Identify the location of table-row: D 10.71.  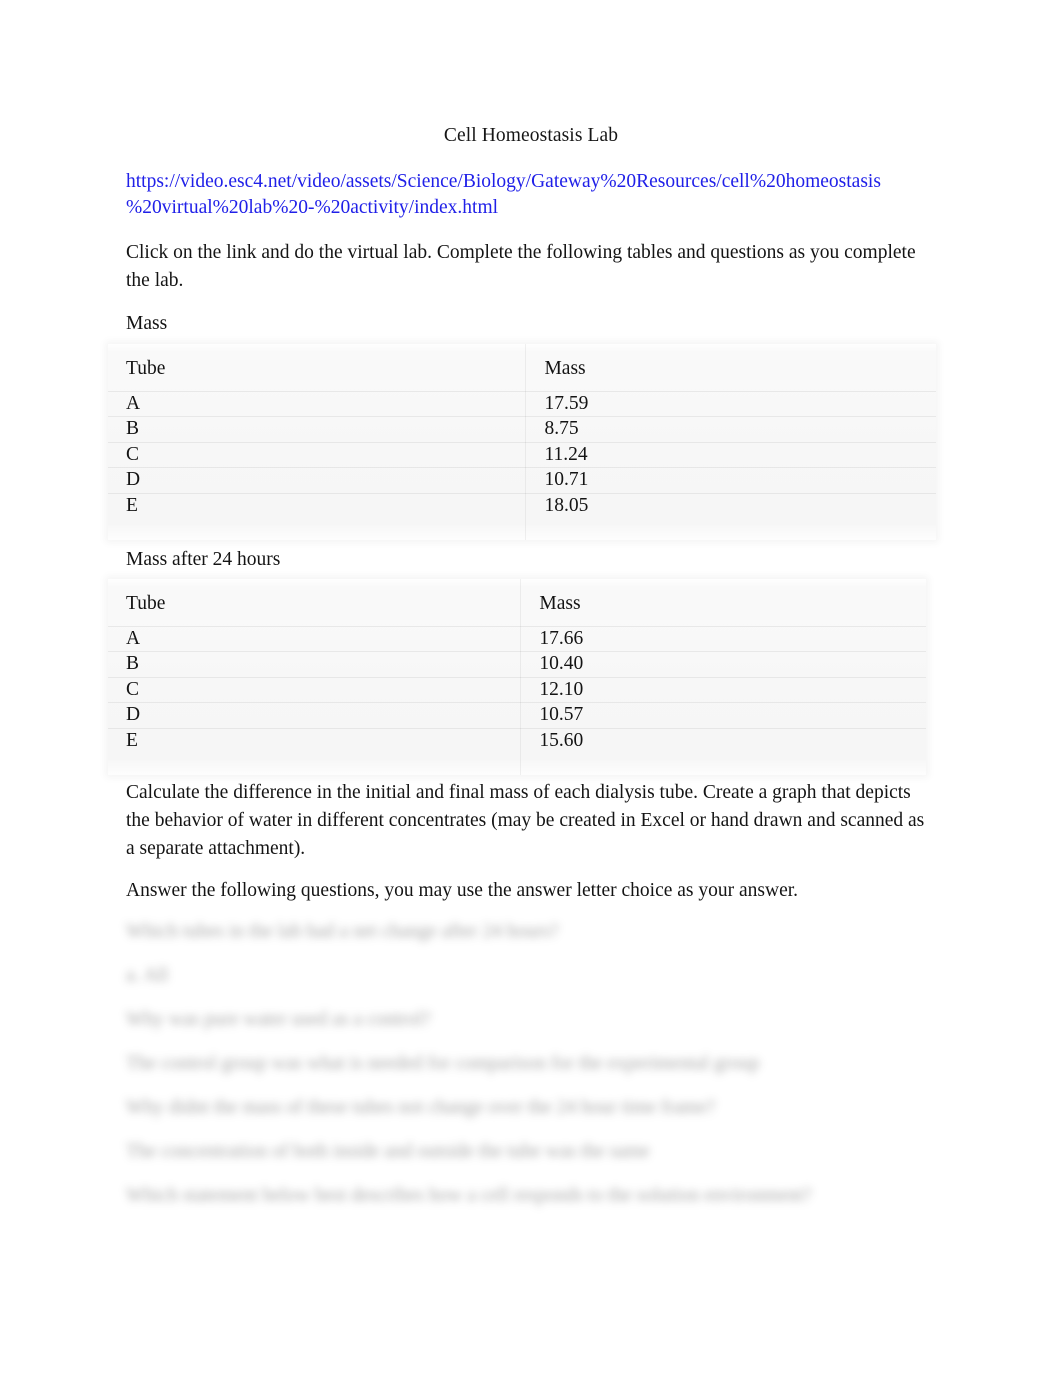
(522, 480).